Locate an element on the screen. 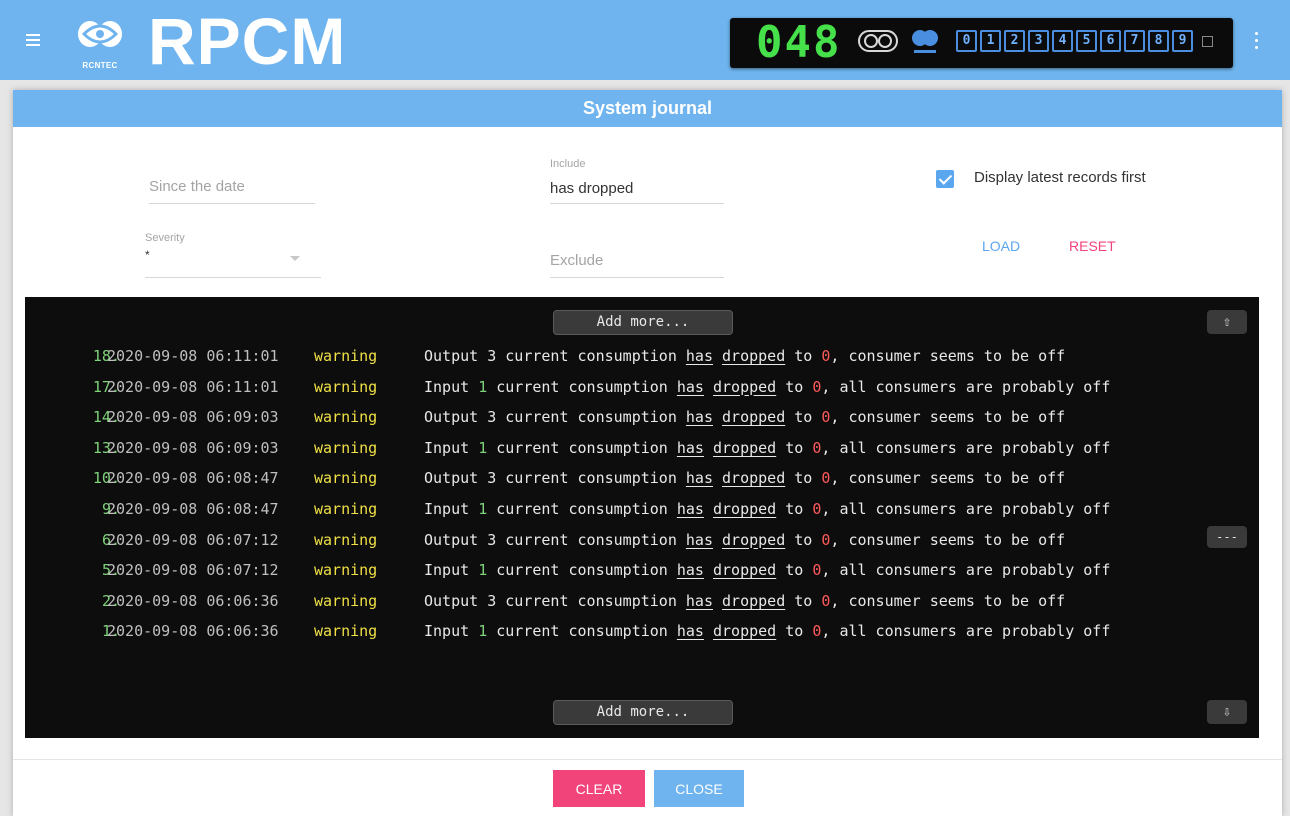 This screenshot has height=816, width=1290. exclude-placeholder: Exclude is located at coordinates (577, 260).